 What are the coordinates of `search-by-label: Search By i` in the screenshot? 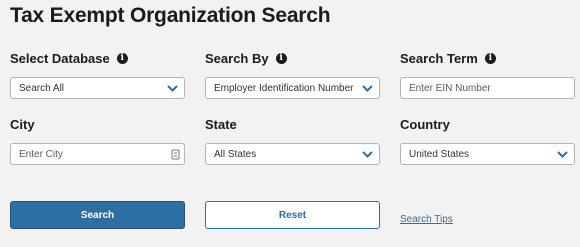 It's located at (246, 58).